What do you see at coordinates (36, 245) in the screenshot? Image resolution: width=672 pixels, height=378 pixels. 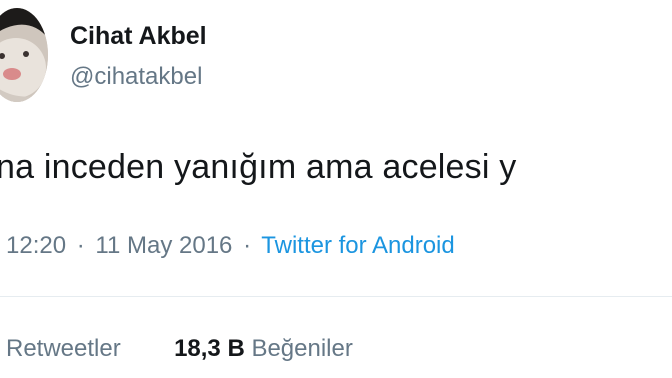 I see `tweet-time: 12:20` at bounding box center [36, 245].